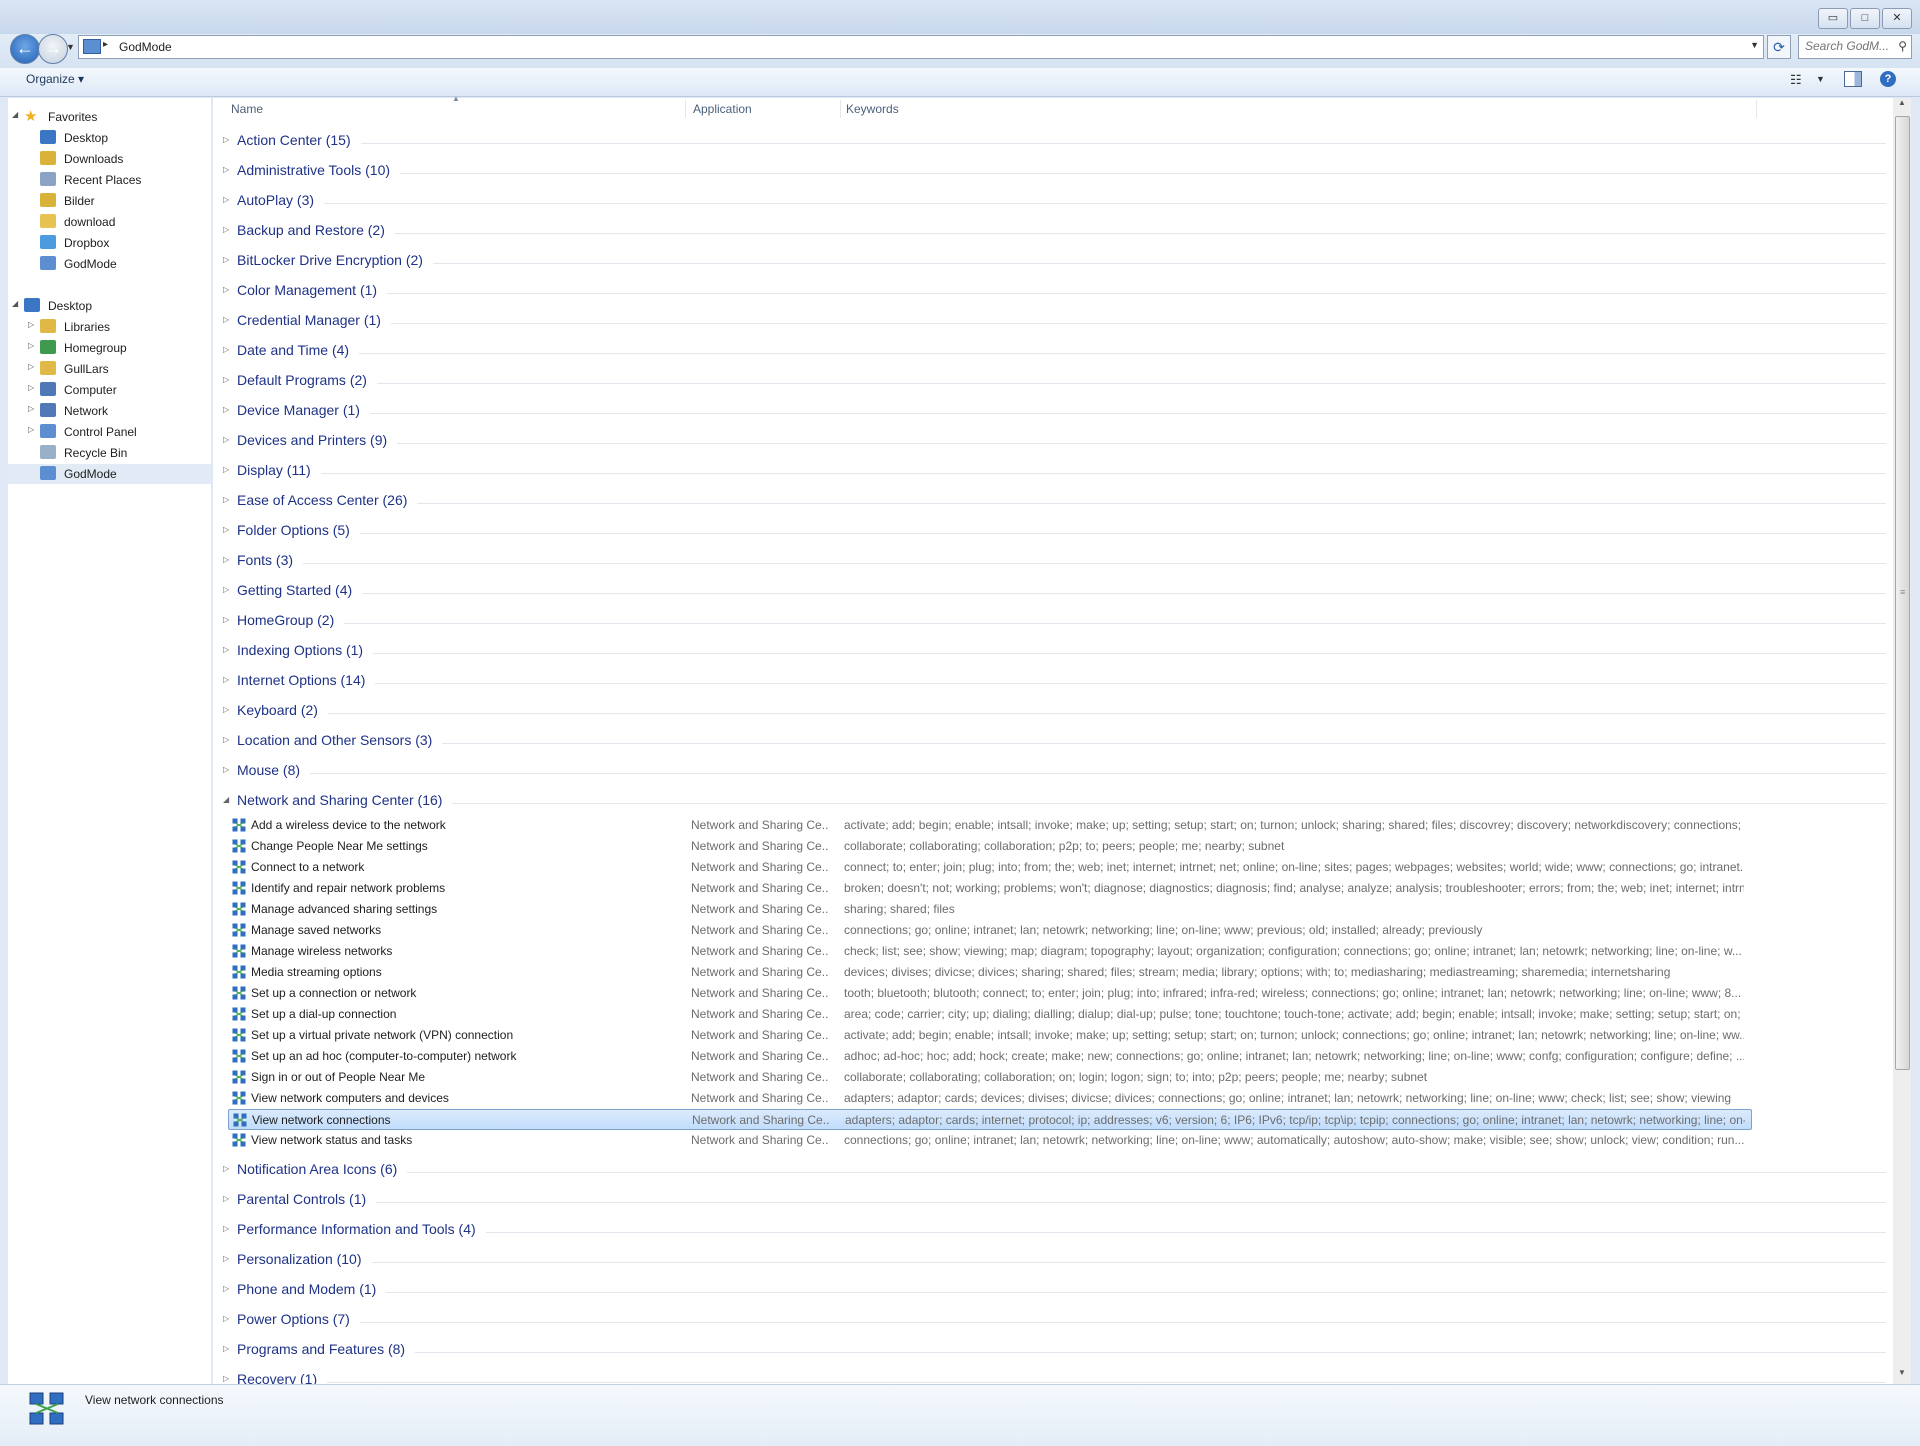  What do you see at coordinates (1053, 413) in the screenshot?
I see `group-header: ▷ Device Manager (1)` at bounding box center [1053, 413].